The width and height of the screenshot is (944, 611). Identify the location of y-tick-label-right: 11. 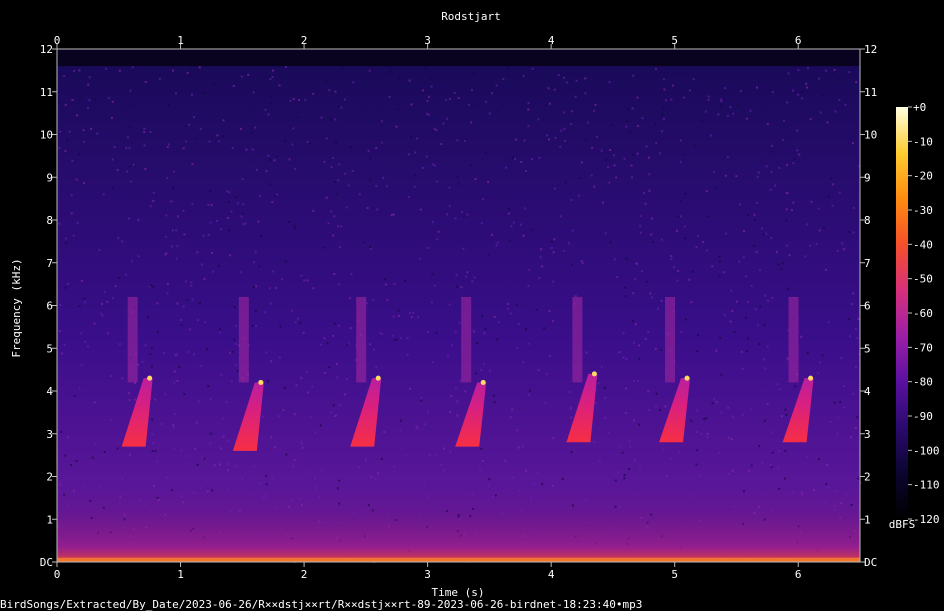
(870, 92).